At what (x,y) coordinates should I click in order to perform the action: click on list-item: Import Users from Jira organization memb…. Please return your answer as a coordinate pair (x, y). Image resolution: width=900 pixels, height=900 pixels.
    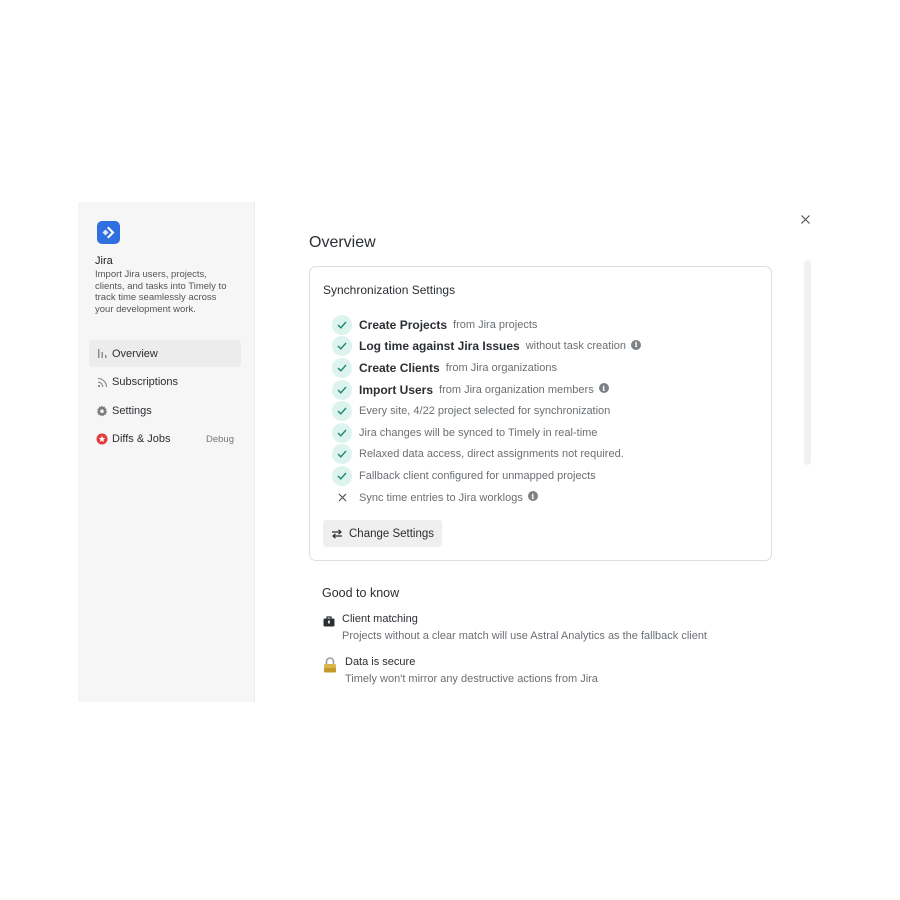
    Looking at the image, I should click on (486, 390).